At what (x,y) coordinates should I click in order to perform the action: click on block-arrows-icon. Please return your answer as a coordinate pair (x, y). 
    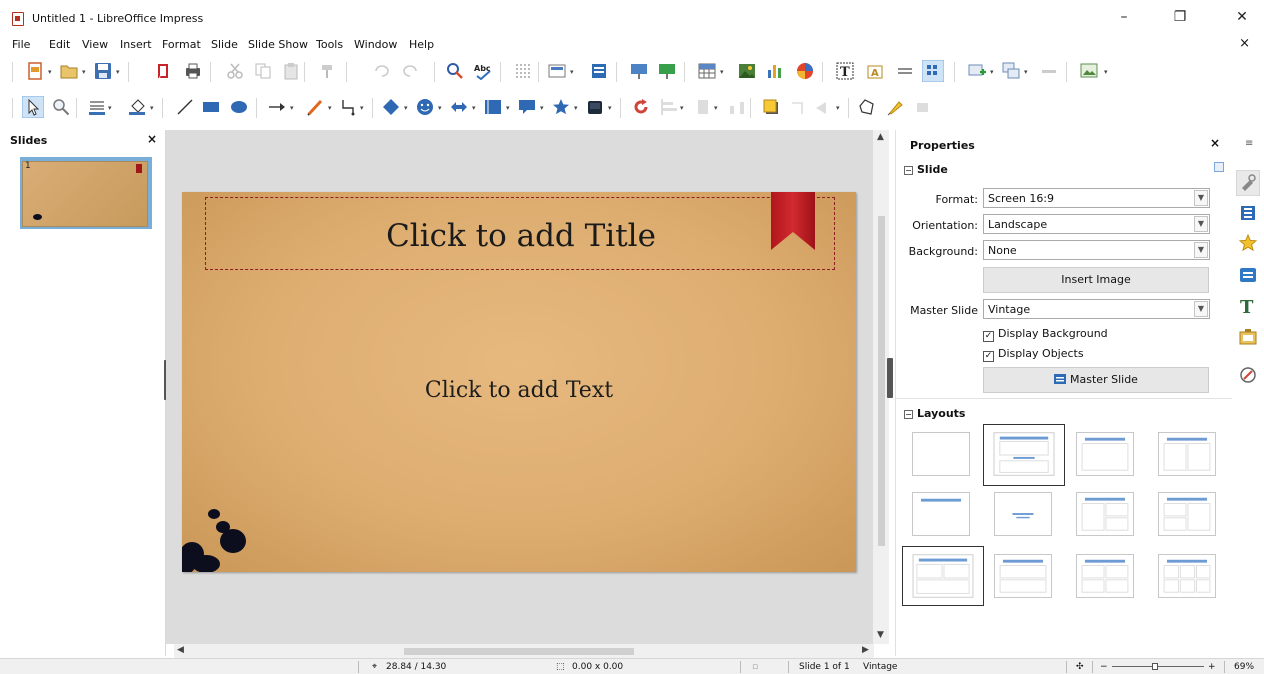
    Looking at the image, I should click on (459, 107).